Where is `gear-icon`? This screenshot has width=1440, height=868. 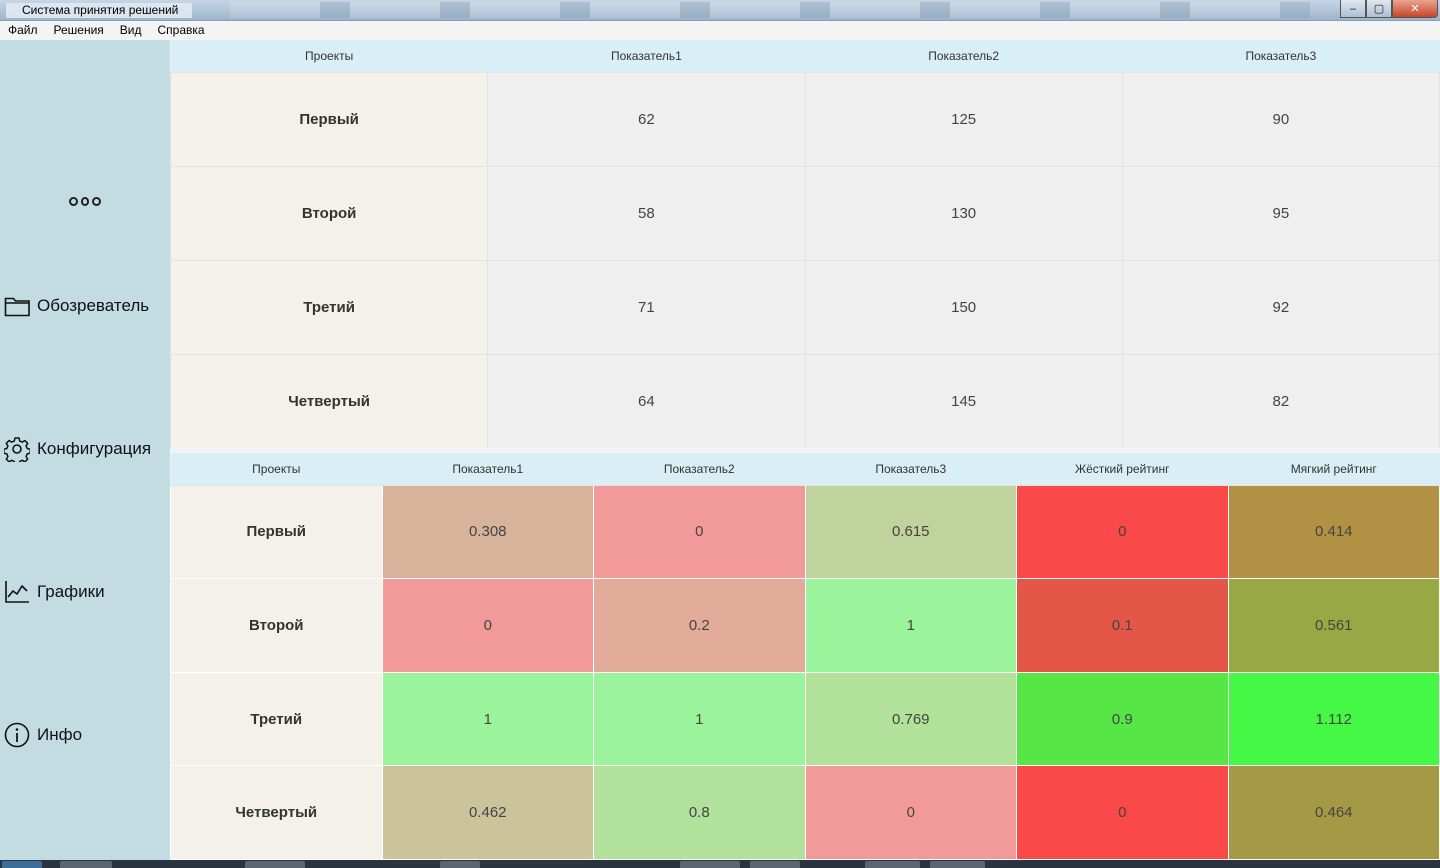
gear-icon is located at coordinates (17, 449).